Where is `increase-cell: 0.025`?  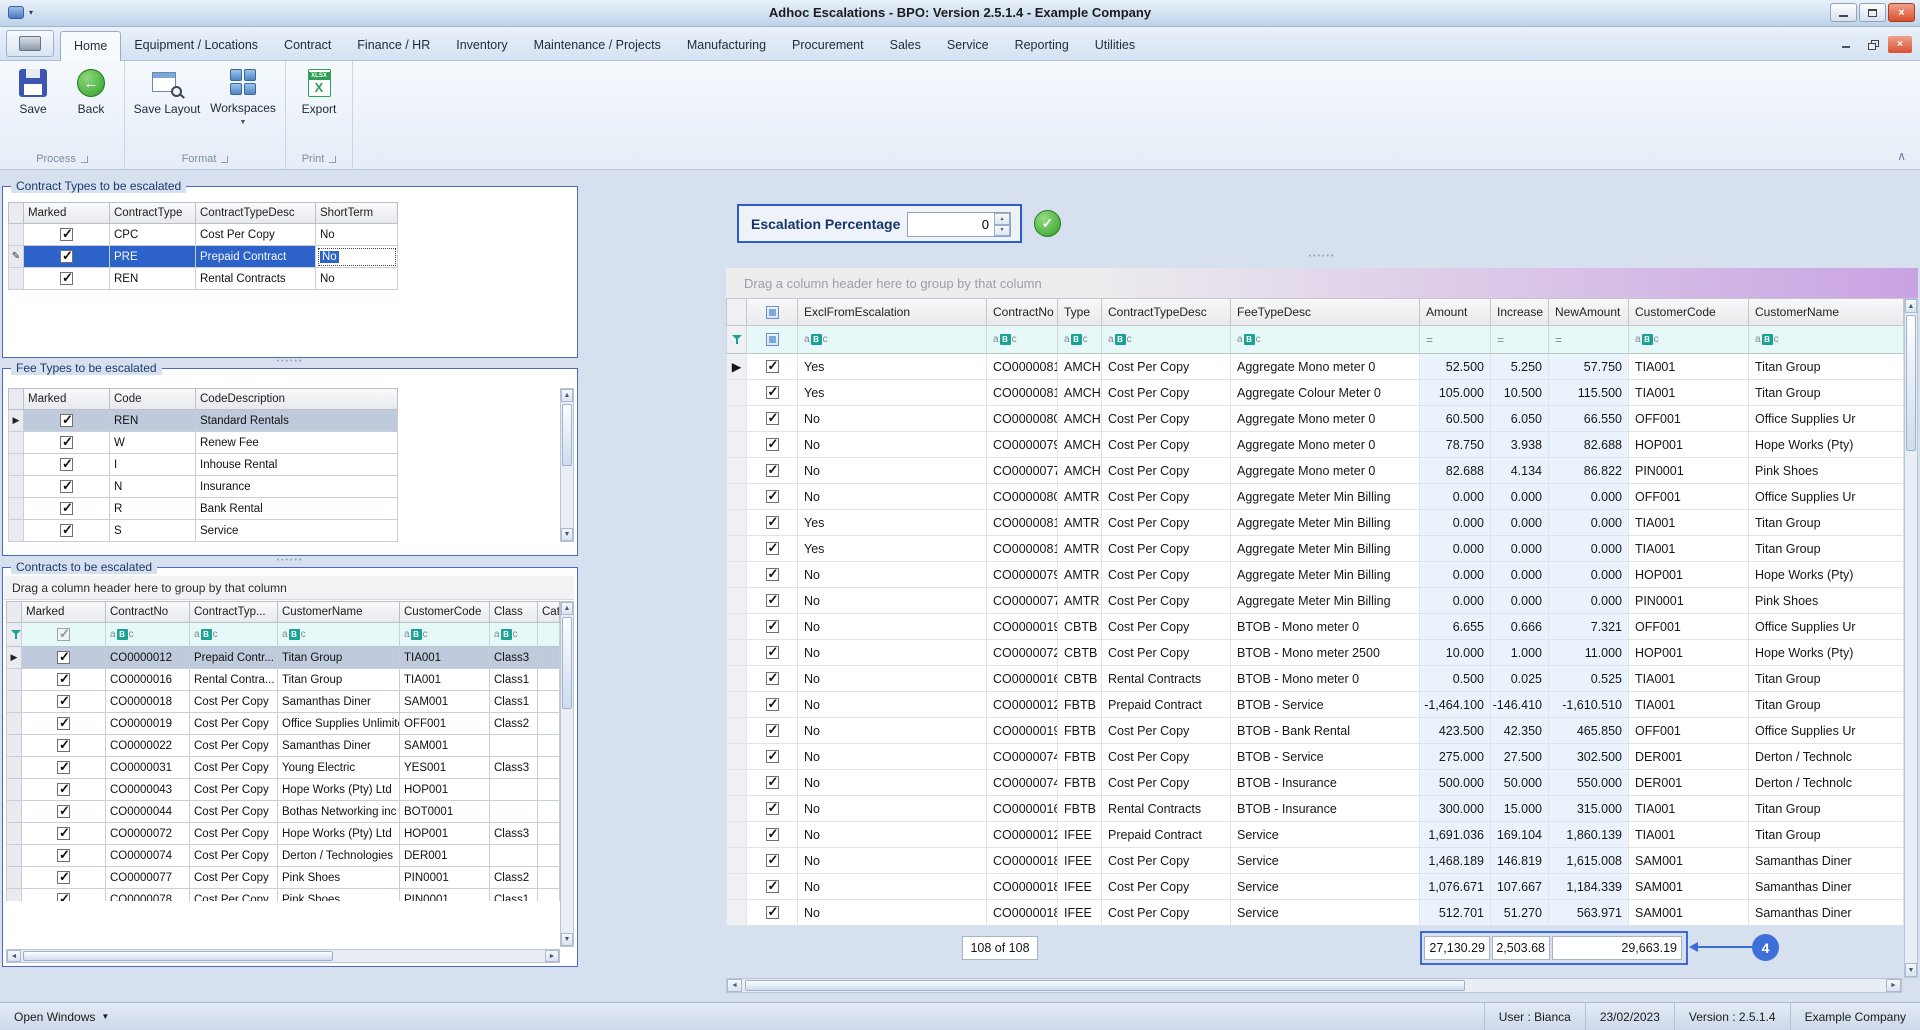 increase-cell: 0.025 is located at coordinates (1520, 679).